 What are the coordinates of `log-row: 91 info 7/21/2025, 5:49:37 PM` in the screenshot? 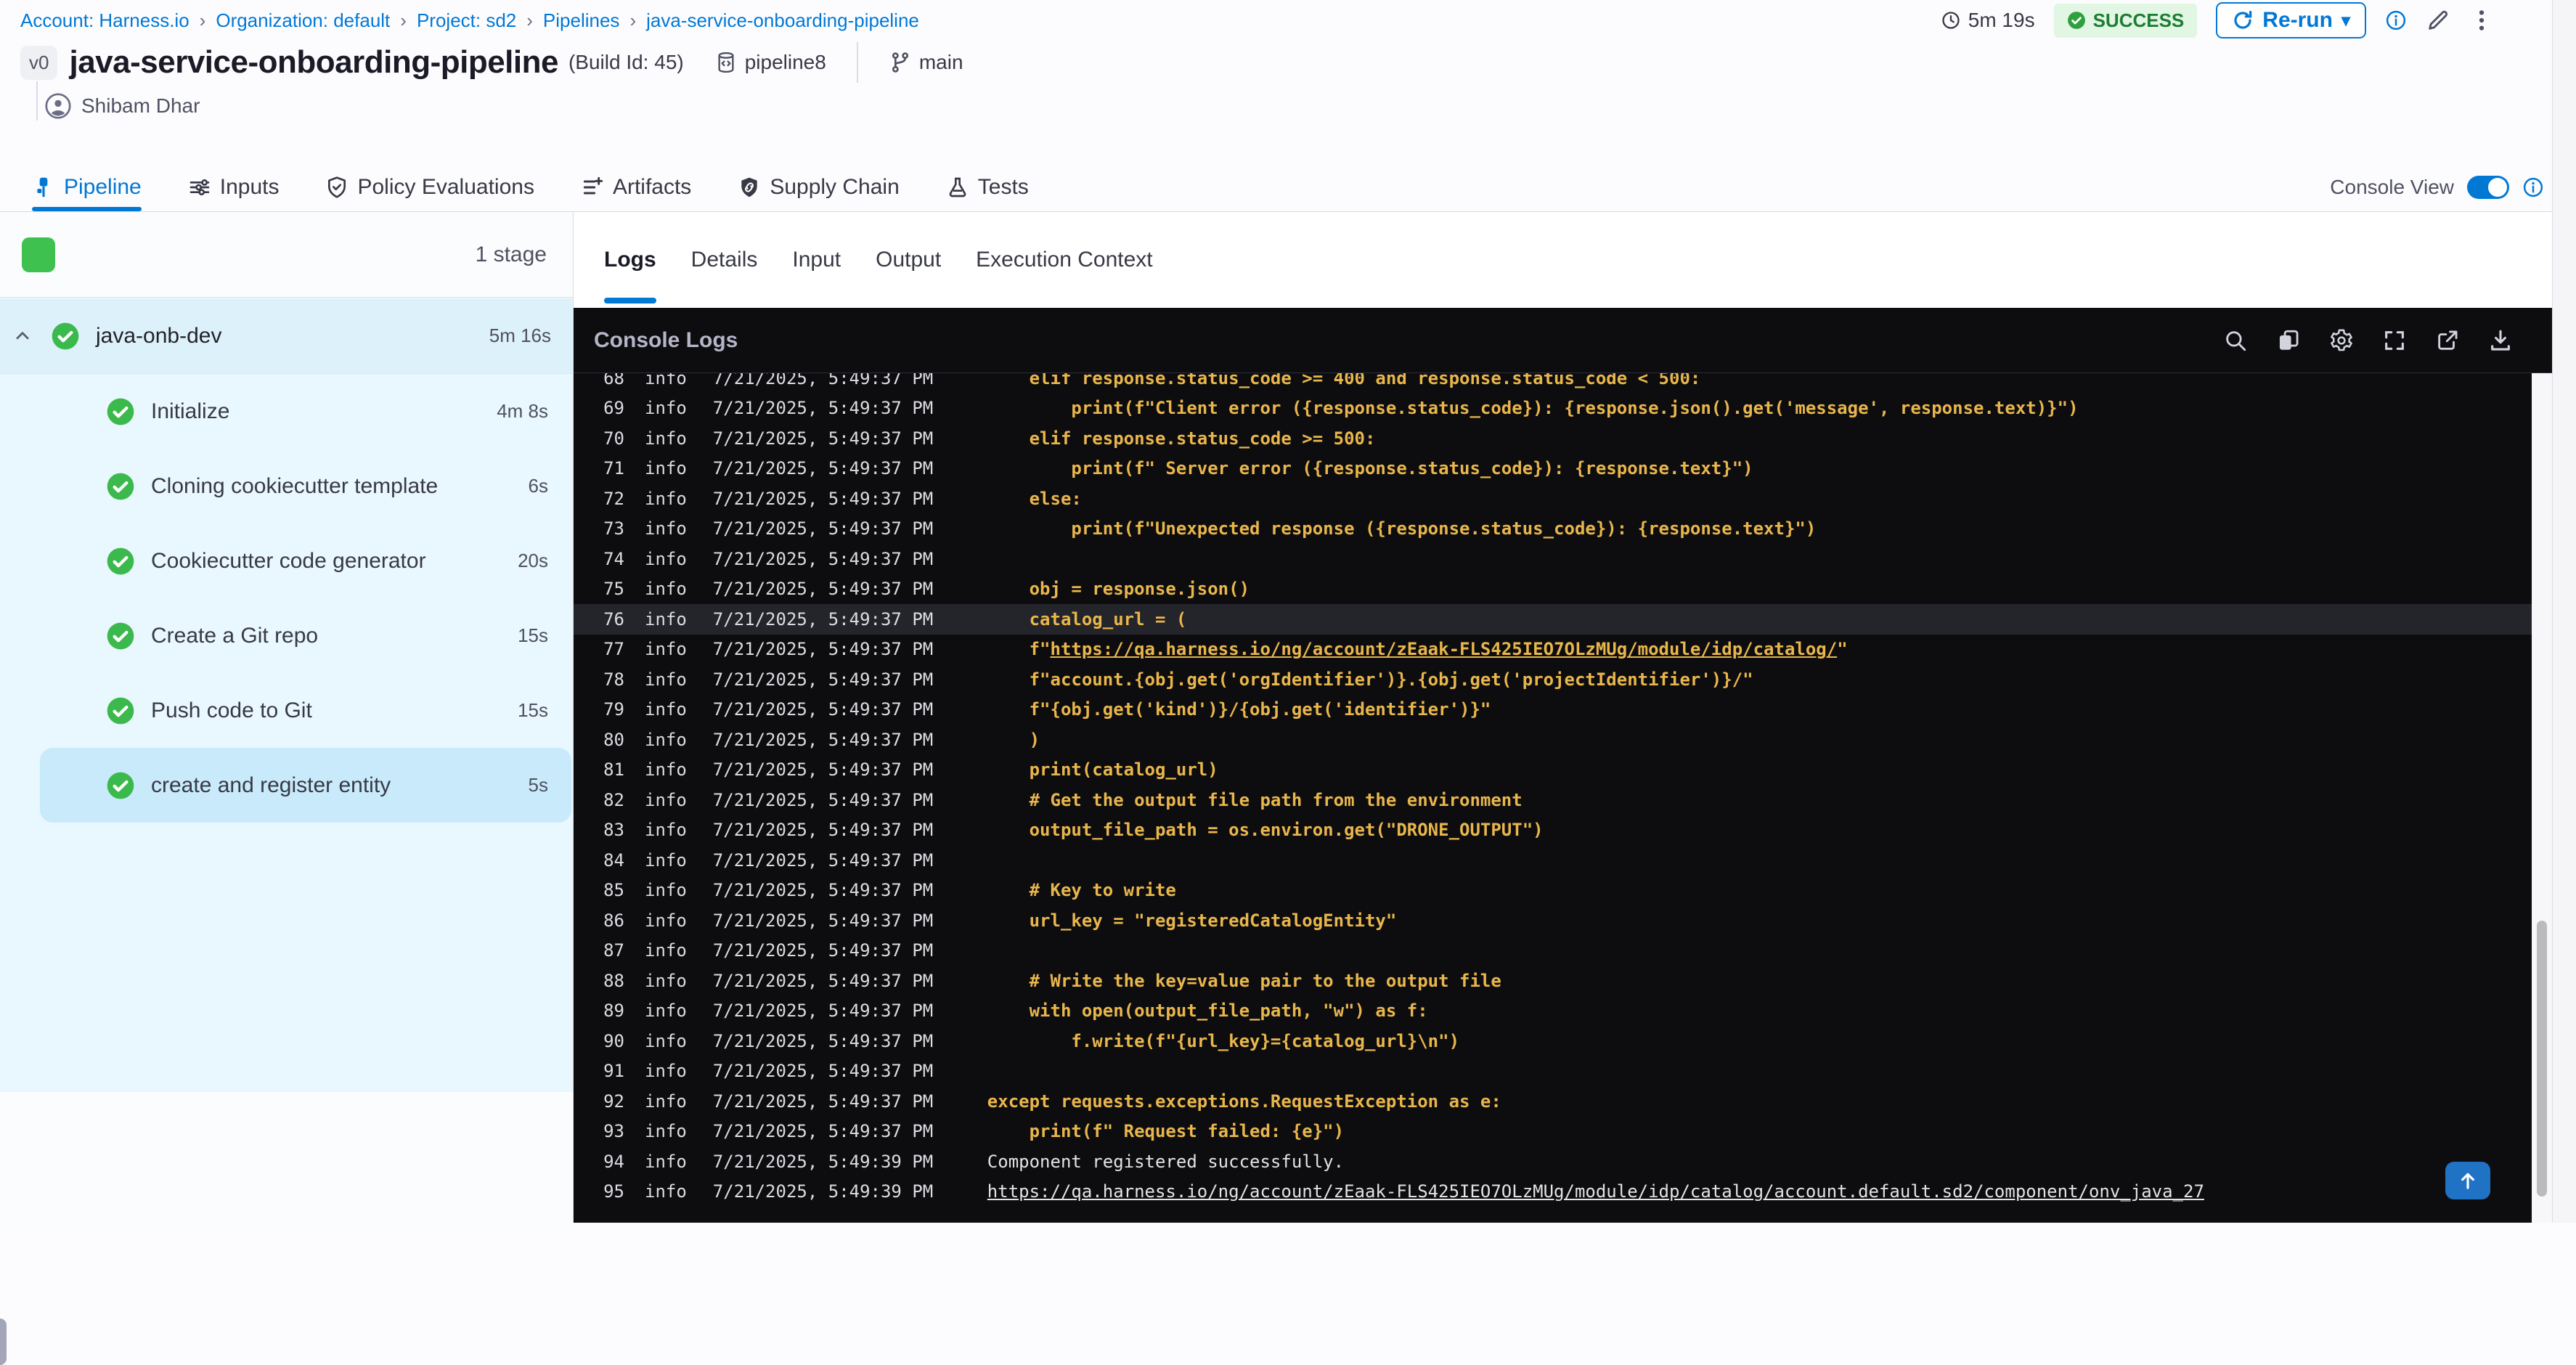 It's located at (1553, 1071).